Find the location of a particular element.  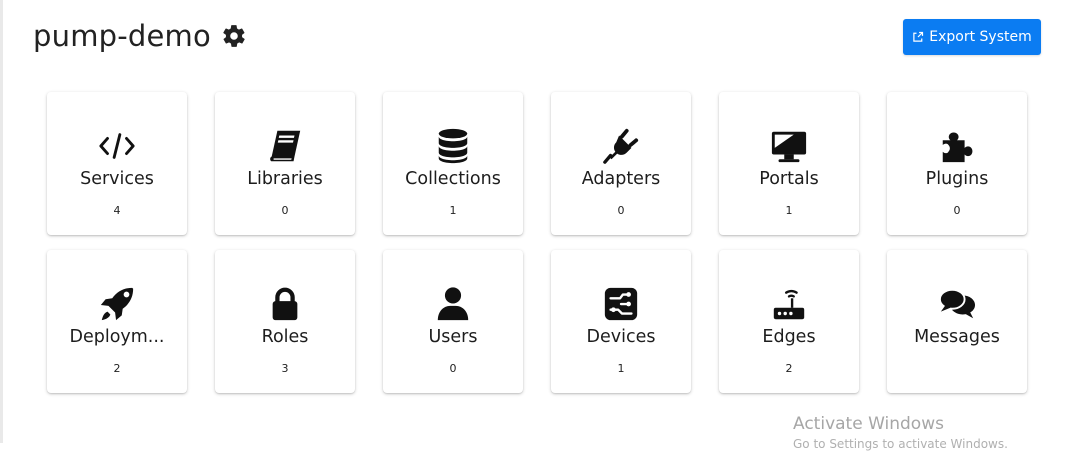

device-icon is located at coordinates (621, 304).